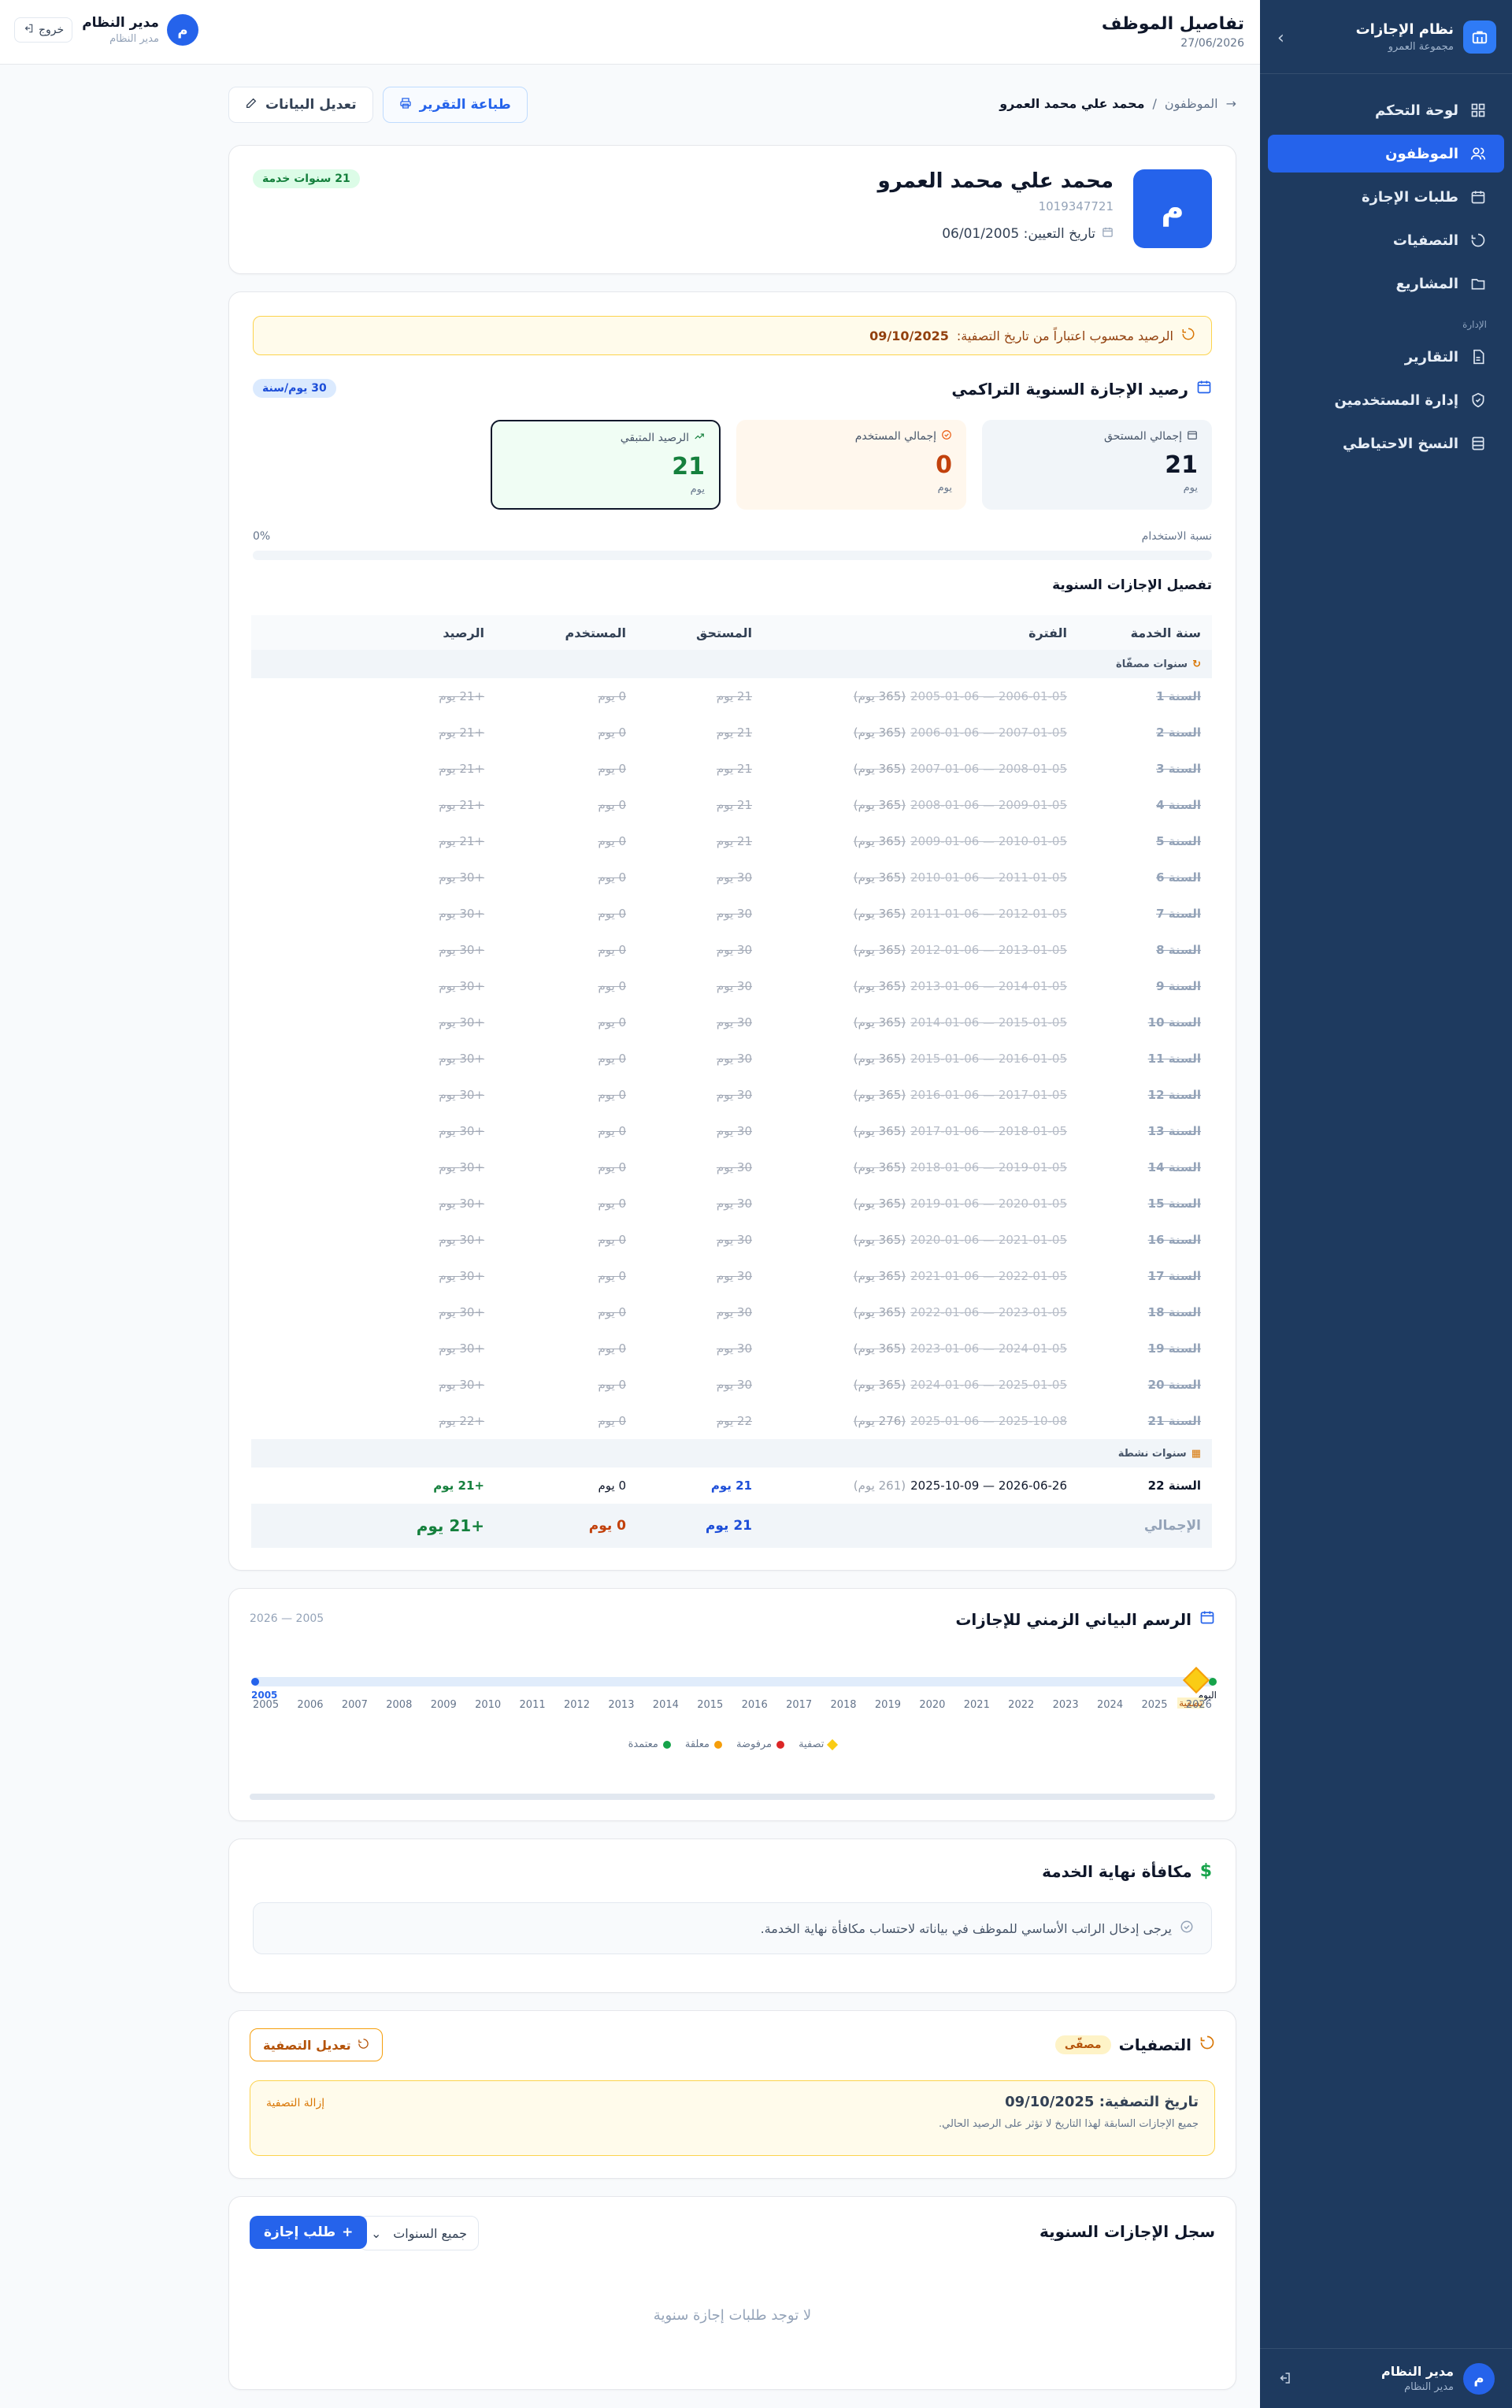 This screenshot has height=2408, width=1512. What do you see at coordinates (988, 1131) in the screenshot?
I see `period-range: 2017-01-06 — 2018-01-05` at bounding box center [988, 1131].